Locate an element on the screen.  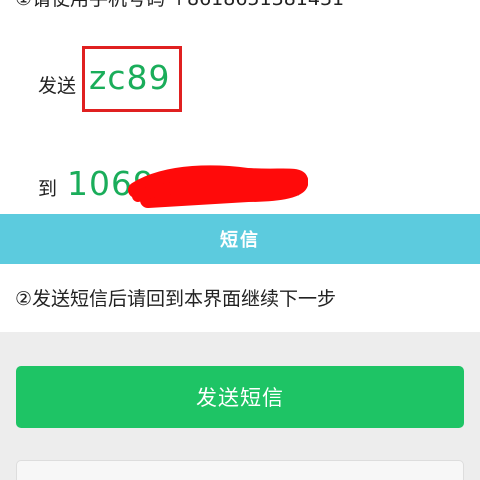
step2-instruction: ②发送短信后请回到本界面继续下一步 is located at coordinates (176, 299).